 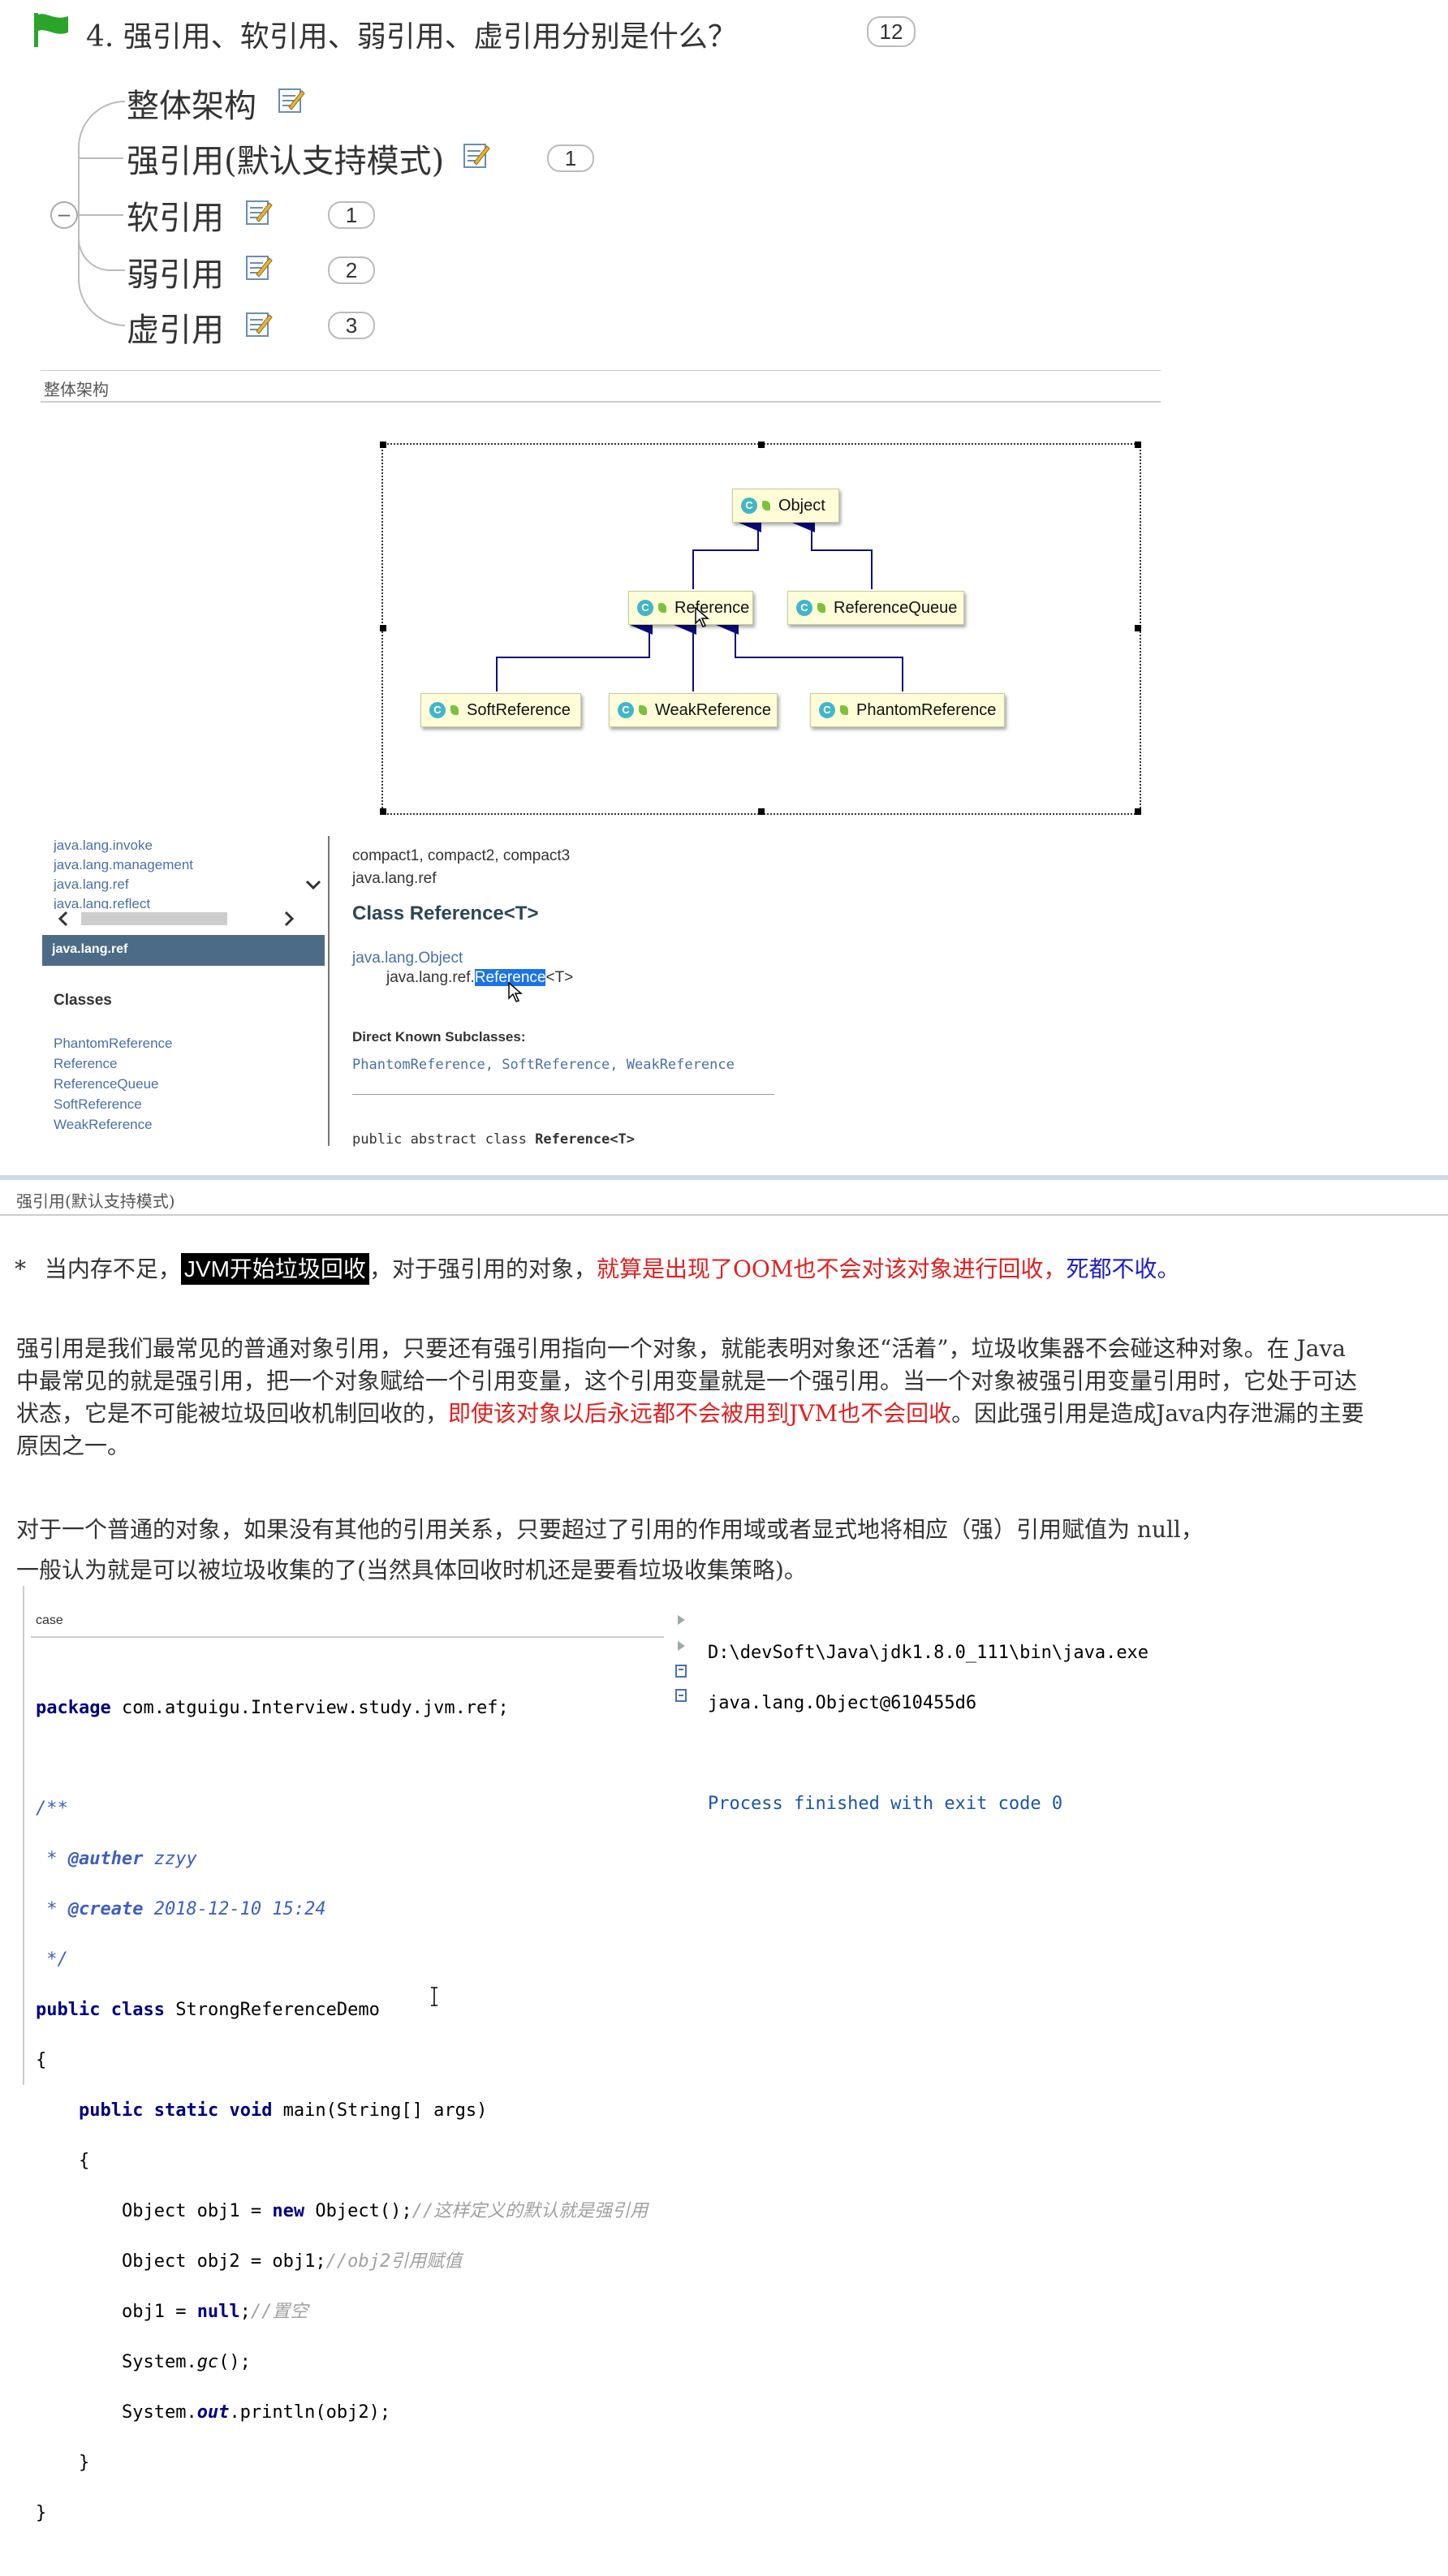 What do you see at coordinates (585, 1140) in the screenshot?
I see `declaration-name: Reference<T>` at bounding box center [585, 1140].